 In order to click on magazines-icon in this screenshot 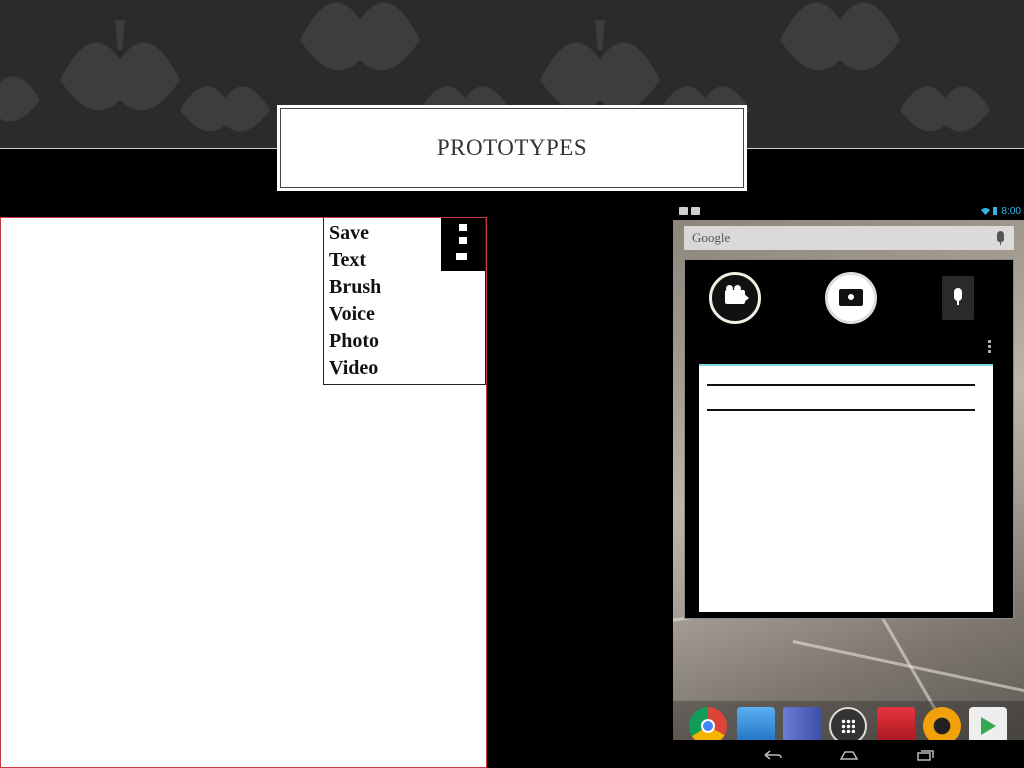, I will do `click(802, 723)`.